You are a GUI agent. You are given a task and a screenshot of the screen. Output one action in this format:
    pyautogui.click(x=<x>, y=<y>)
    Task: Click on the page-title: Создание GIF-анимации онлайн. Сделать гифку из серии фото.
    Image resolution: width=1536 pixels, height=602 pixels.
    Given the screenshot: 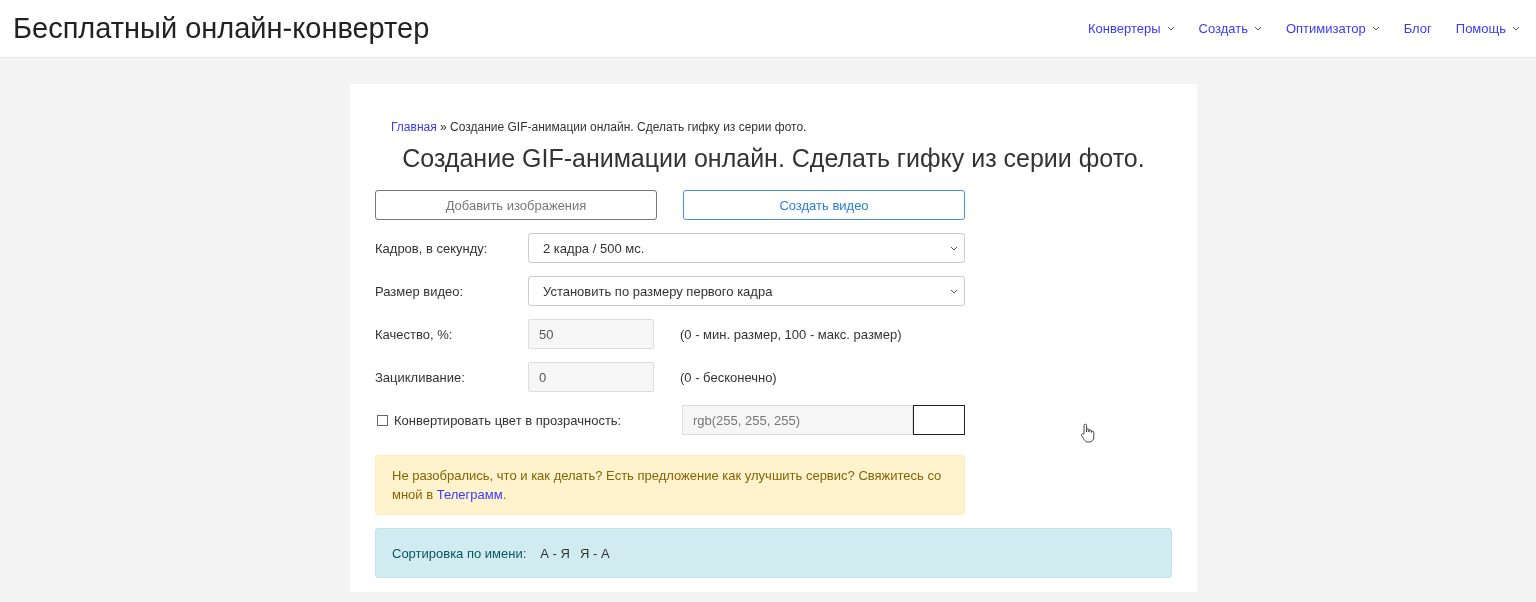 What is the action you would take?
    pyautogui.click(x=773, y=158)
    